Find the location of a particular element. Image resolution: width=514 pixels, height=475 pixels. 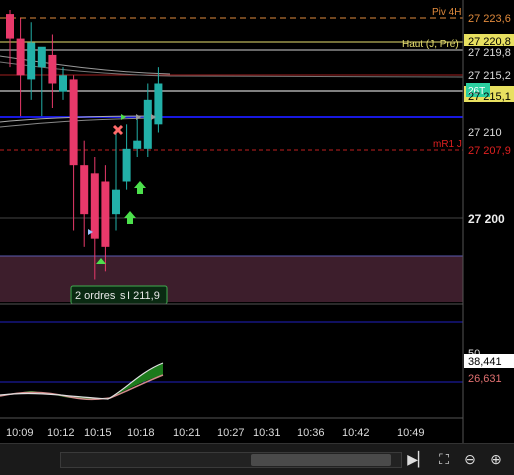

time-label: 10:18 is located at coordinates (141, 433).